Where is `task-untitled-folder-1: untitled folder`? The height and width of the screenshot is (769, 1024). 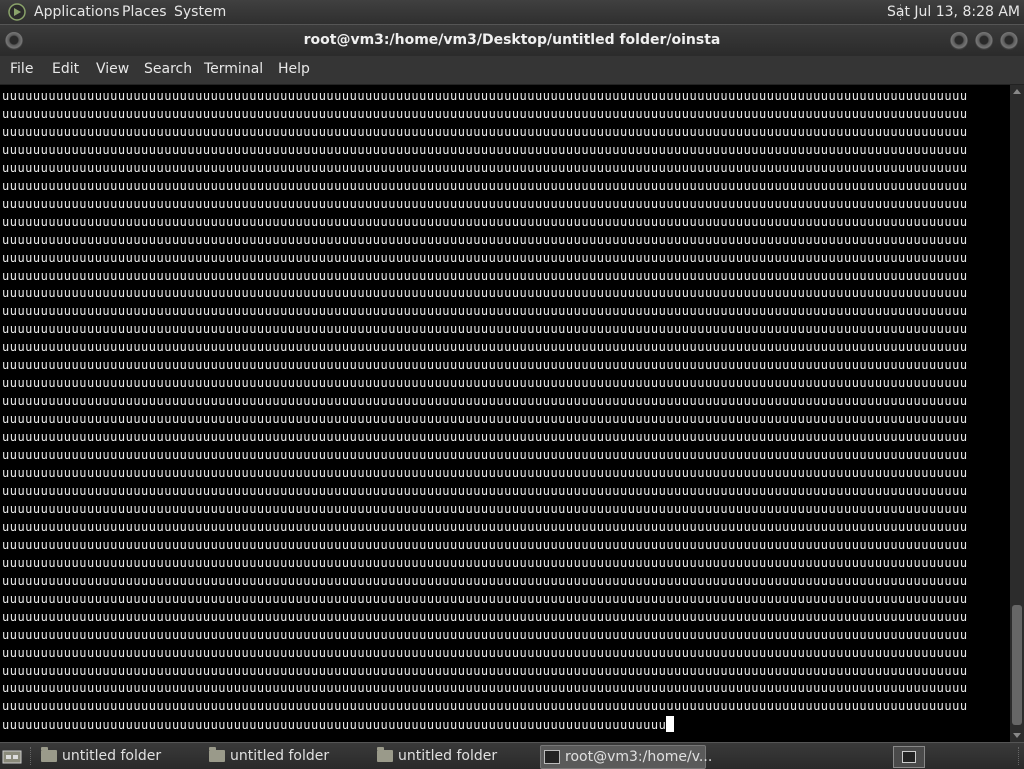
task-untitled-folder-1: untitled folder is located at coordinates (118, 756).